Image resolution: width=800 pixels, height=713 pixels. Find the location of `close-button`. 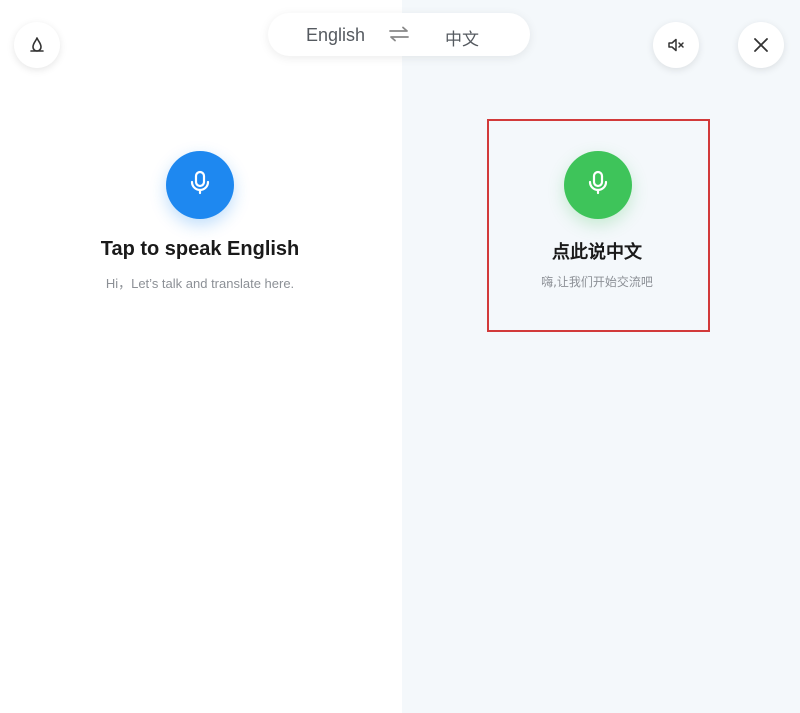

close-button is located at coordinates (761, 45).